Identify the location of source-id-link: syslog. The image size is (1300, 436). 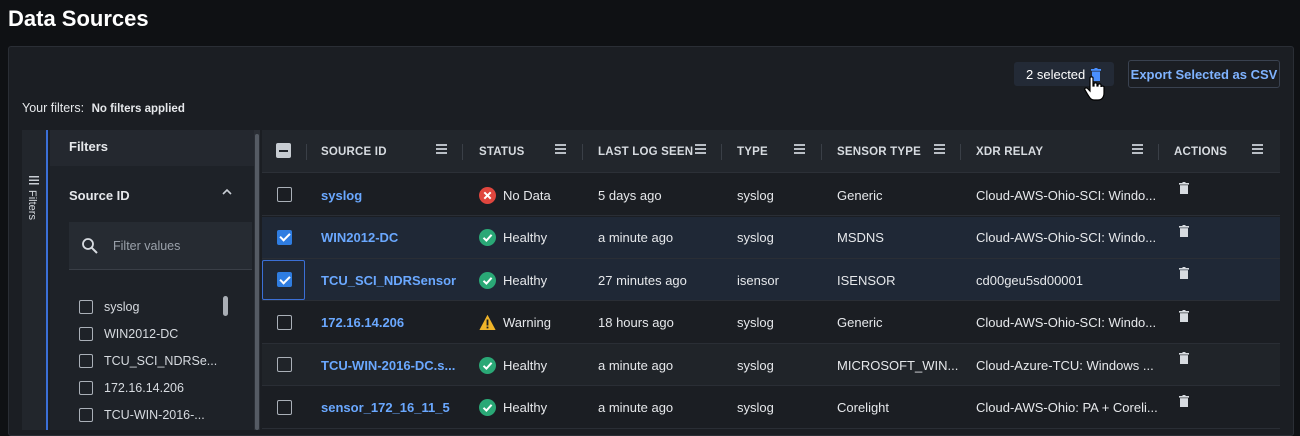
(341, 195).